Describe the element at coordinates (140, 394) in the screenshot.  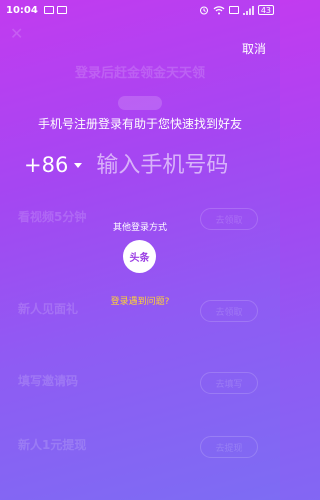
I see `task-row: 填写邀请码 去填写` at that location.